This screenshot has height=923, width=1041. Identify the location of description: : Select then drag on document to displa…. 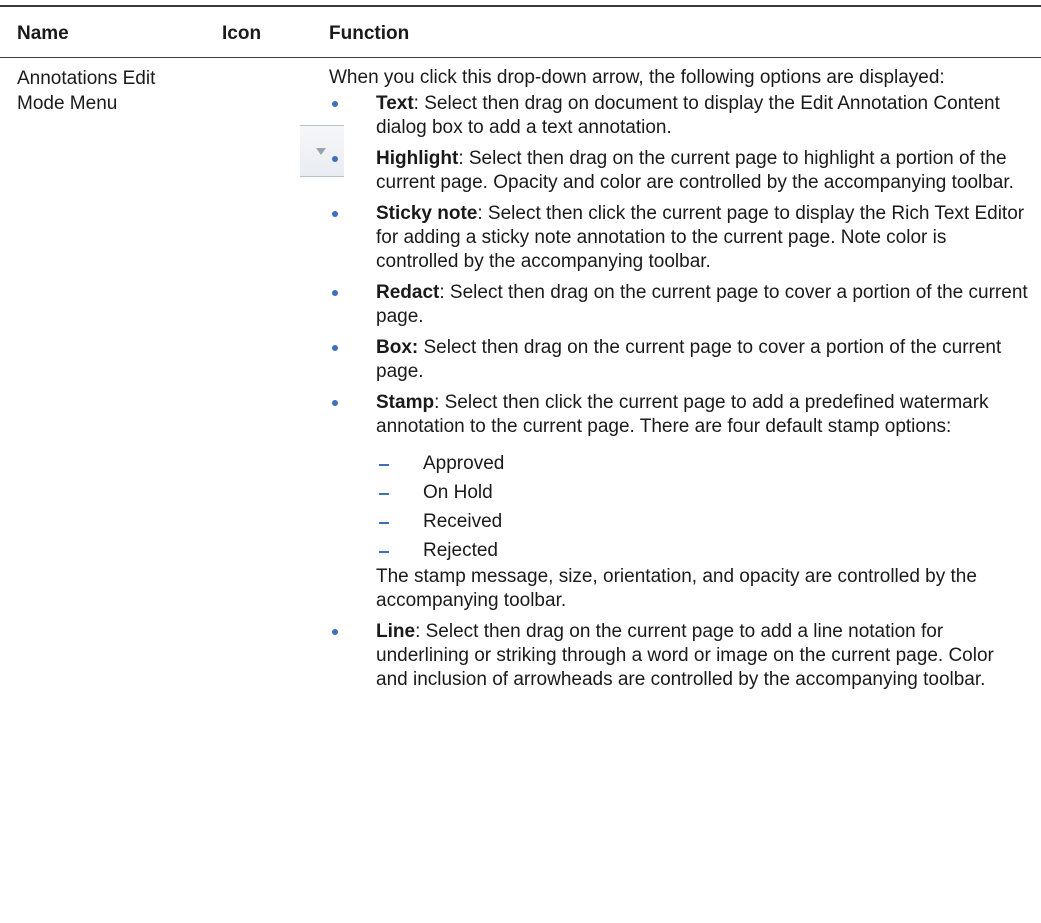
(688, 115).